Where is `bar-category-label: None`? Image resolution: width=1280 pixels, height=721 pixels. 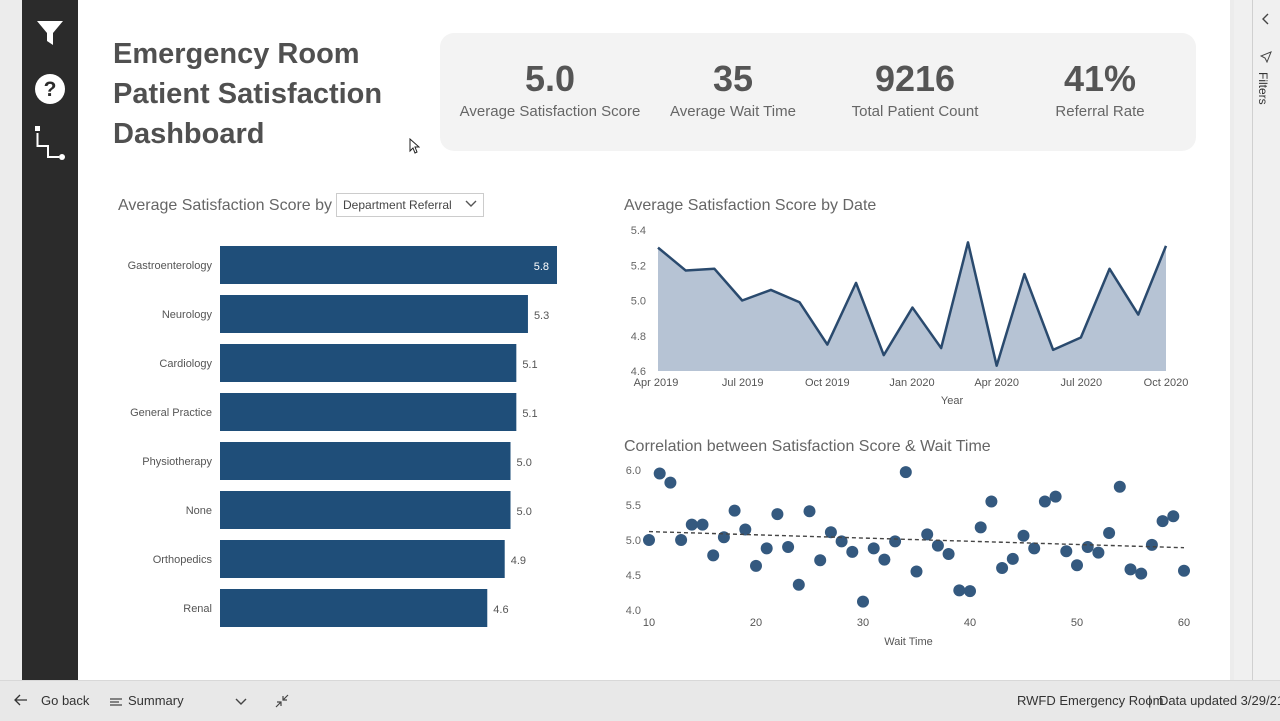
bar-category-label: None is located at coordinates (199, 511).